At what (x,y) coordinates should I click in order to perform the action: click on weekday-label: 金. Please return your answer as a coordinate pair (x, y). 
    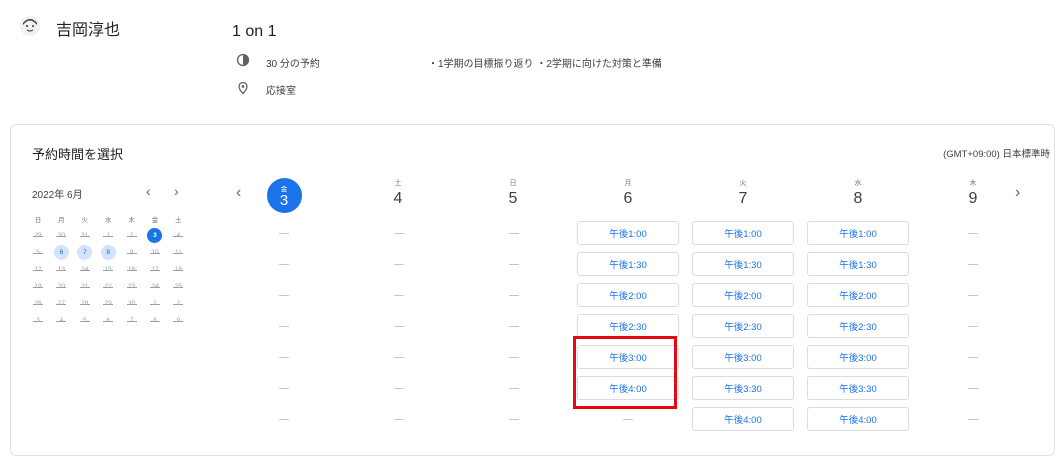
    Looking at the image, I should click on (155, 220).